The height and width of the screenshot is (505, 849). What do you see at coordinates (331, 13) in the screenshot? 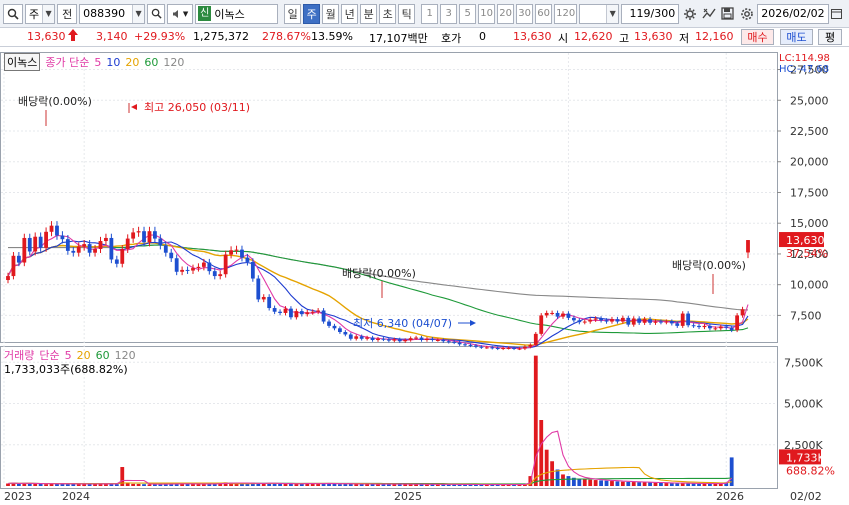
I see `period-month: 월` at bounding box center [331, 13].